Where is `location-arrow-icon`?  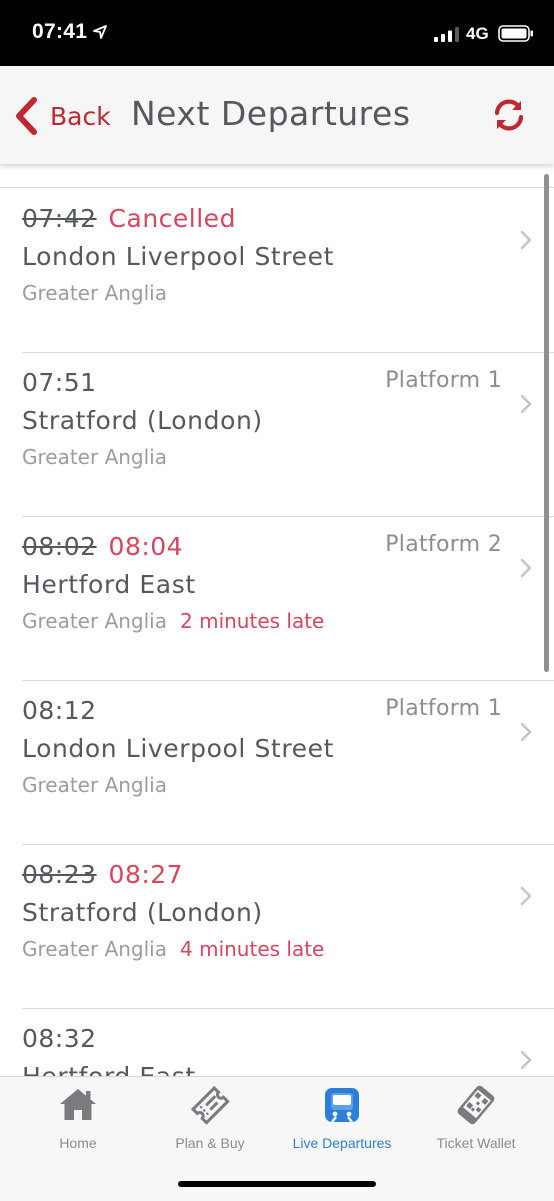 location-arrow-icon is located at coordinates (100, 32).